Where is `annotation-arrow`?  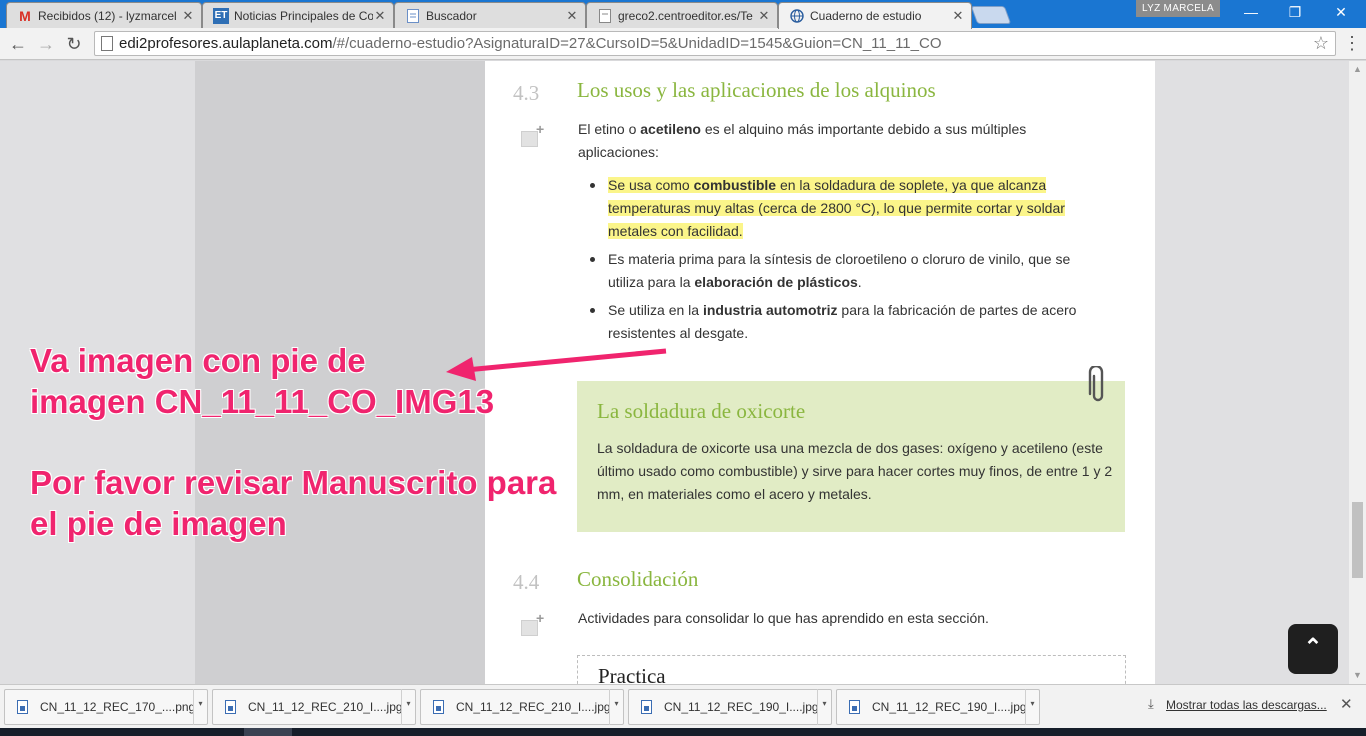 annotation-arrow is located at coordinates (556, 364).